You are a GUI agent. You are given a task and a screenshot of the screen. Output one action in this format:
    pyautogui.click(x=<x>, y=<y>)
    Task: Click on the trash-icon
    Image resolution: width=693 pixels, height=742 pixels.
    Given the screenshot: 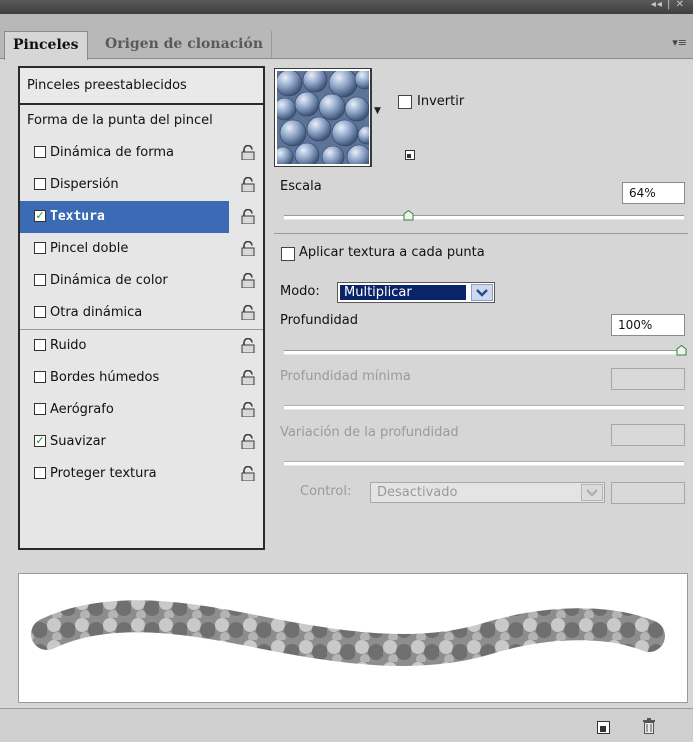 What is the action you would take?
    pyautogui.click(x=649, y=726)
    